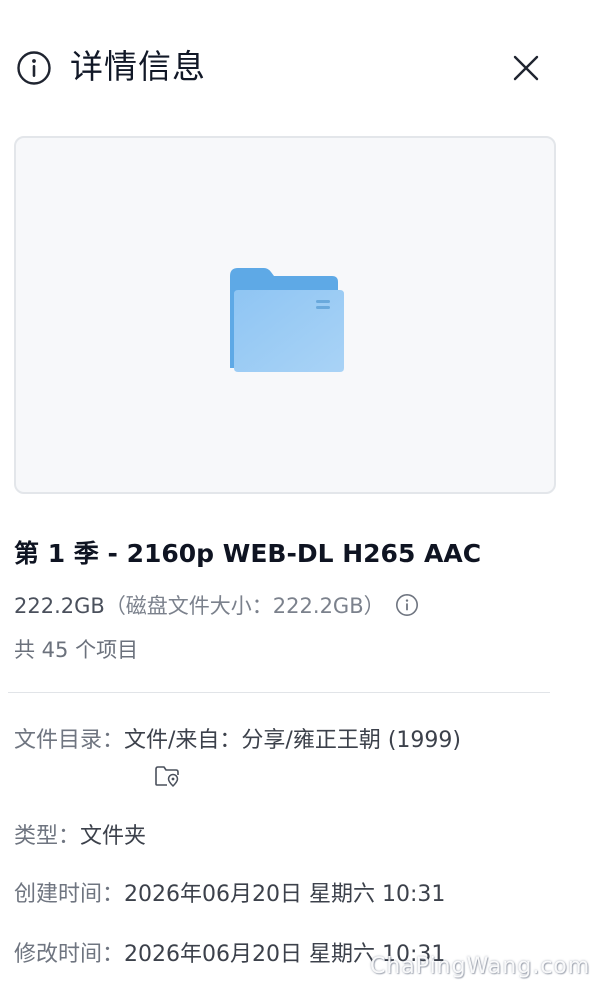  What do you see at coordinates (407, 605) in the screenshot?
I see `info-icon` at bounding box center [407, 605].